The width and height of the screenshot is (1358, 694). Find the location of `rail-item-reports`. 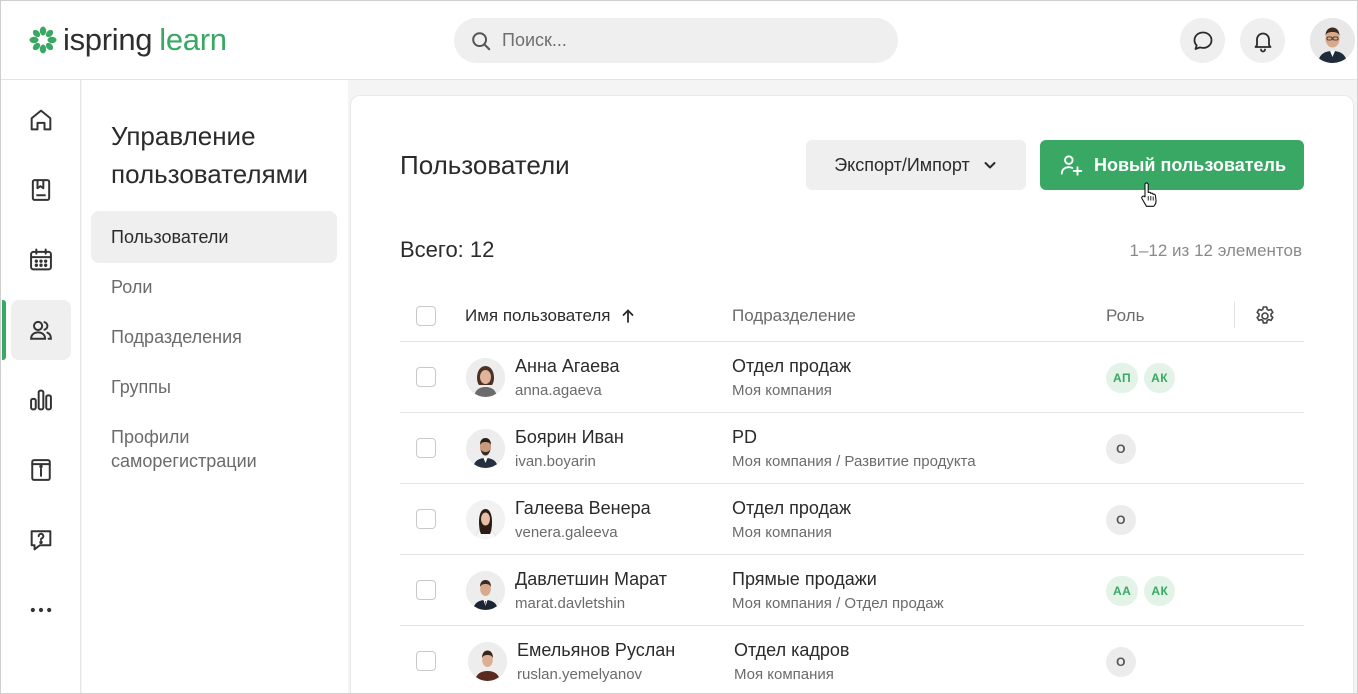

rail-item-reports is located at coordinates (41, 400).